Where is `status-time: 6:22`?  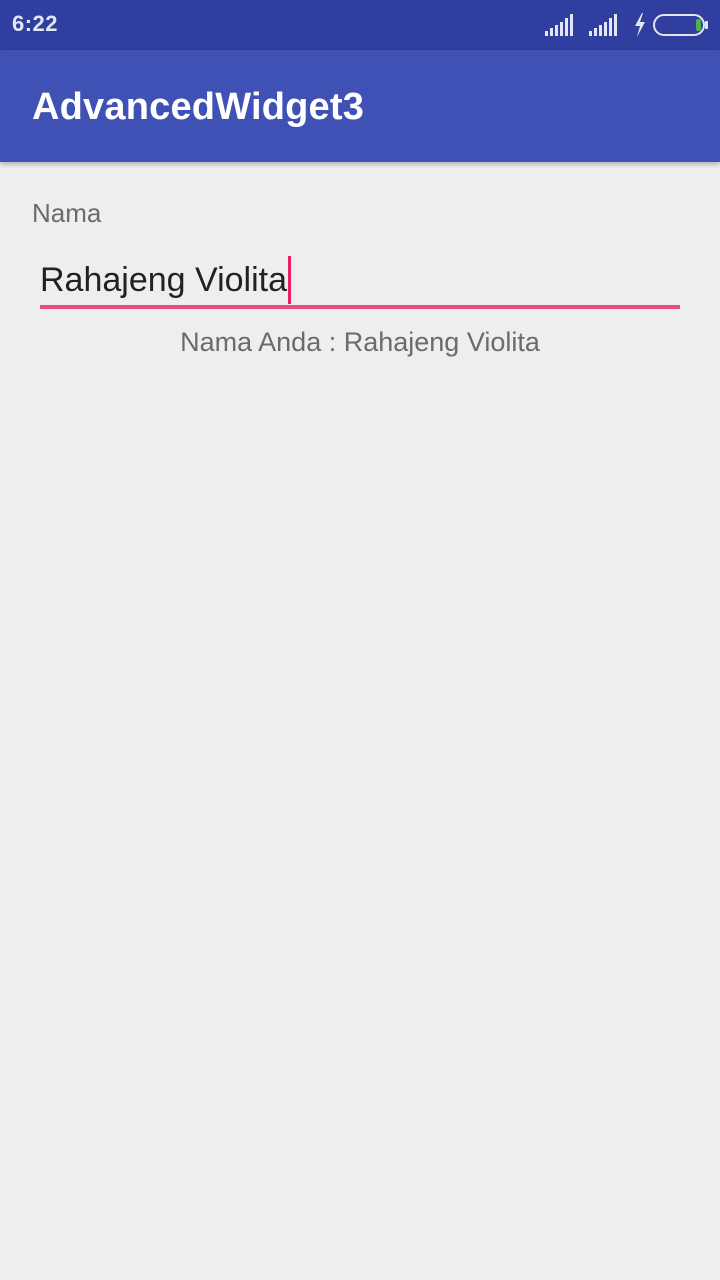
status-time: 6:22 is located at coordinates (35, 23).